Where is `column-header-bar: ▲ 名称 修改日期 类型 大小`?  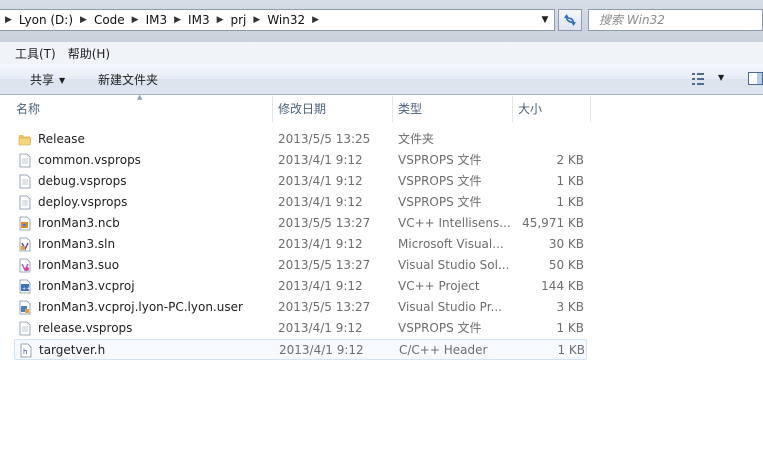 column-header-bar: ▲ 名称 修改日期 类型 大小 is located at coordinates (381, 107).